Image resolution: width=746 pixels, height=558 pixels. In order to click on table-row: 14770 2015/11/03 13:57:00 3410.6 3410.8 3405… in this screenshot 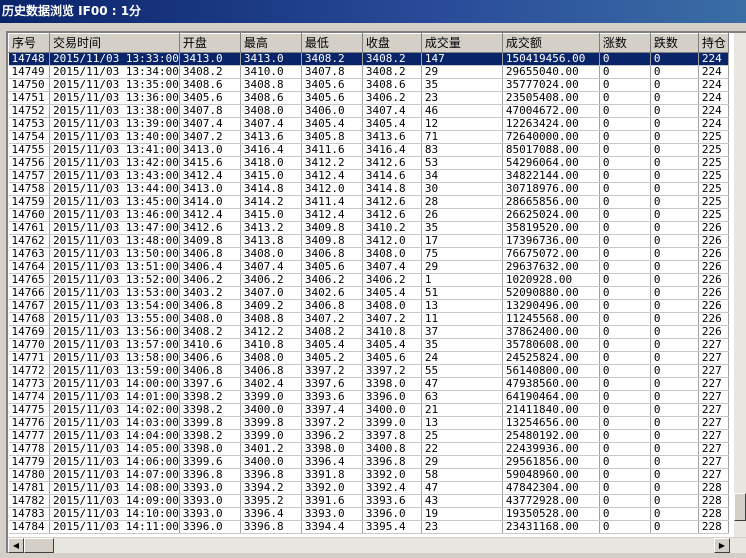, I will do `click(368, 345)`.